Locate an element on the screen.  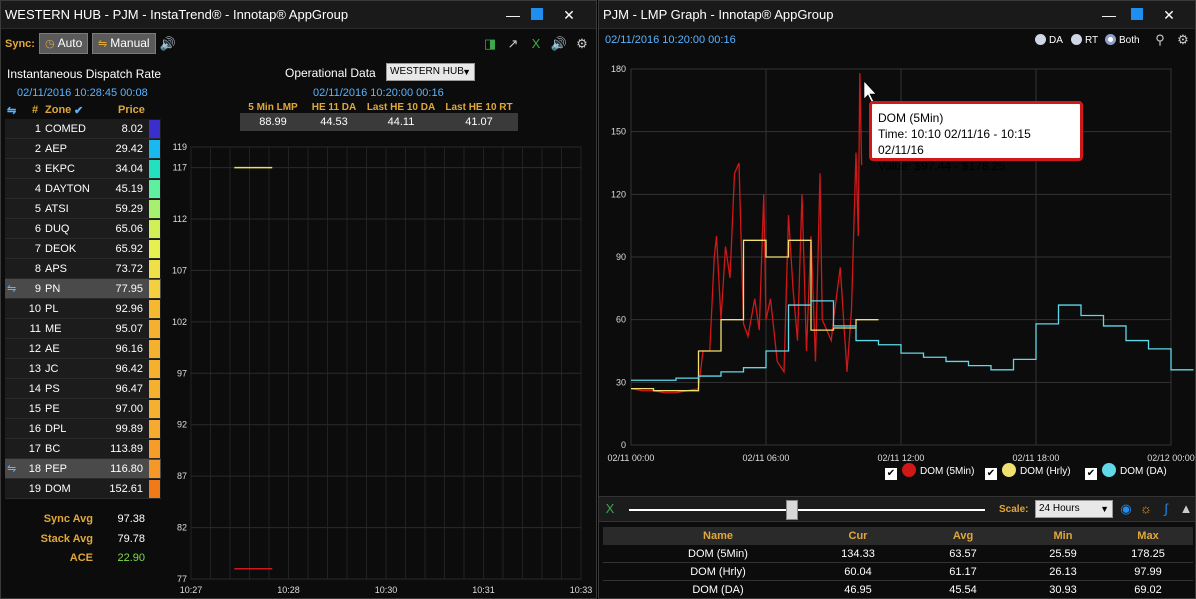
swap-icon: ⇋ is located at coordinates (12, 111).